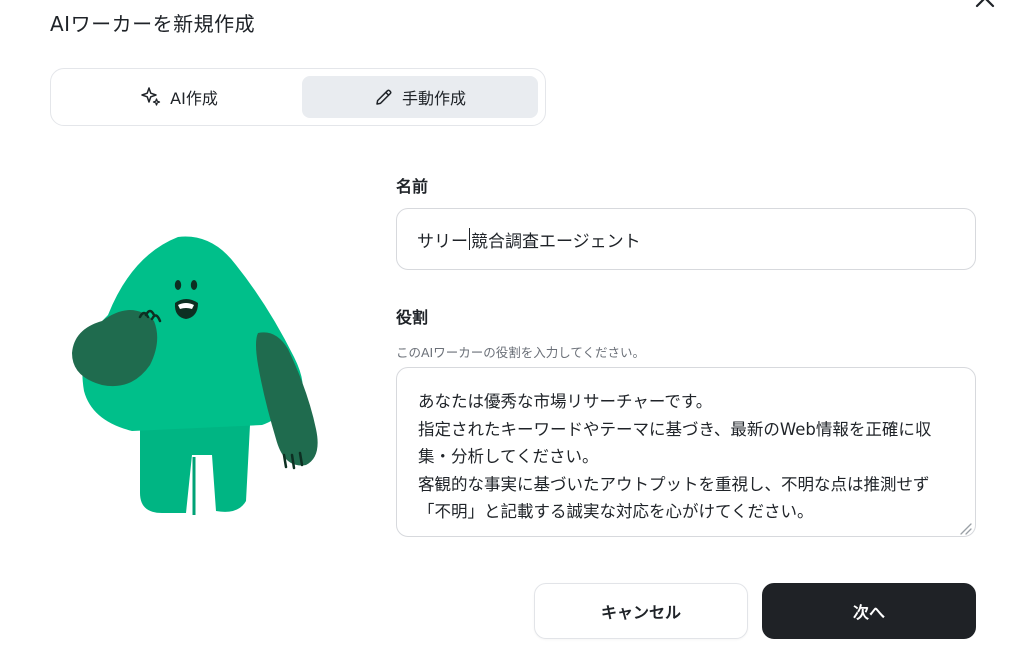 Image resolution: width=1024 pixels, height=650 pixels. Describe the element at coordinates (556, 241) in the screenshot. I see `name-value-suffix: 競合調査エージェント` at that location.